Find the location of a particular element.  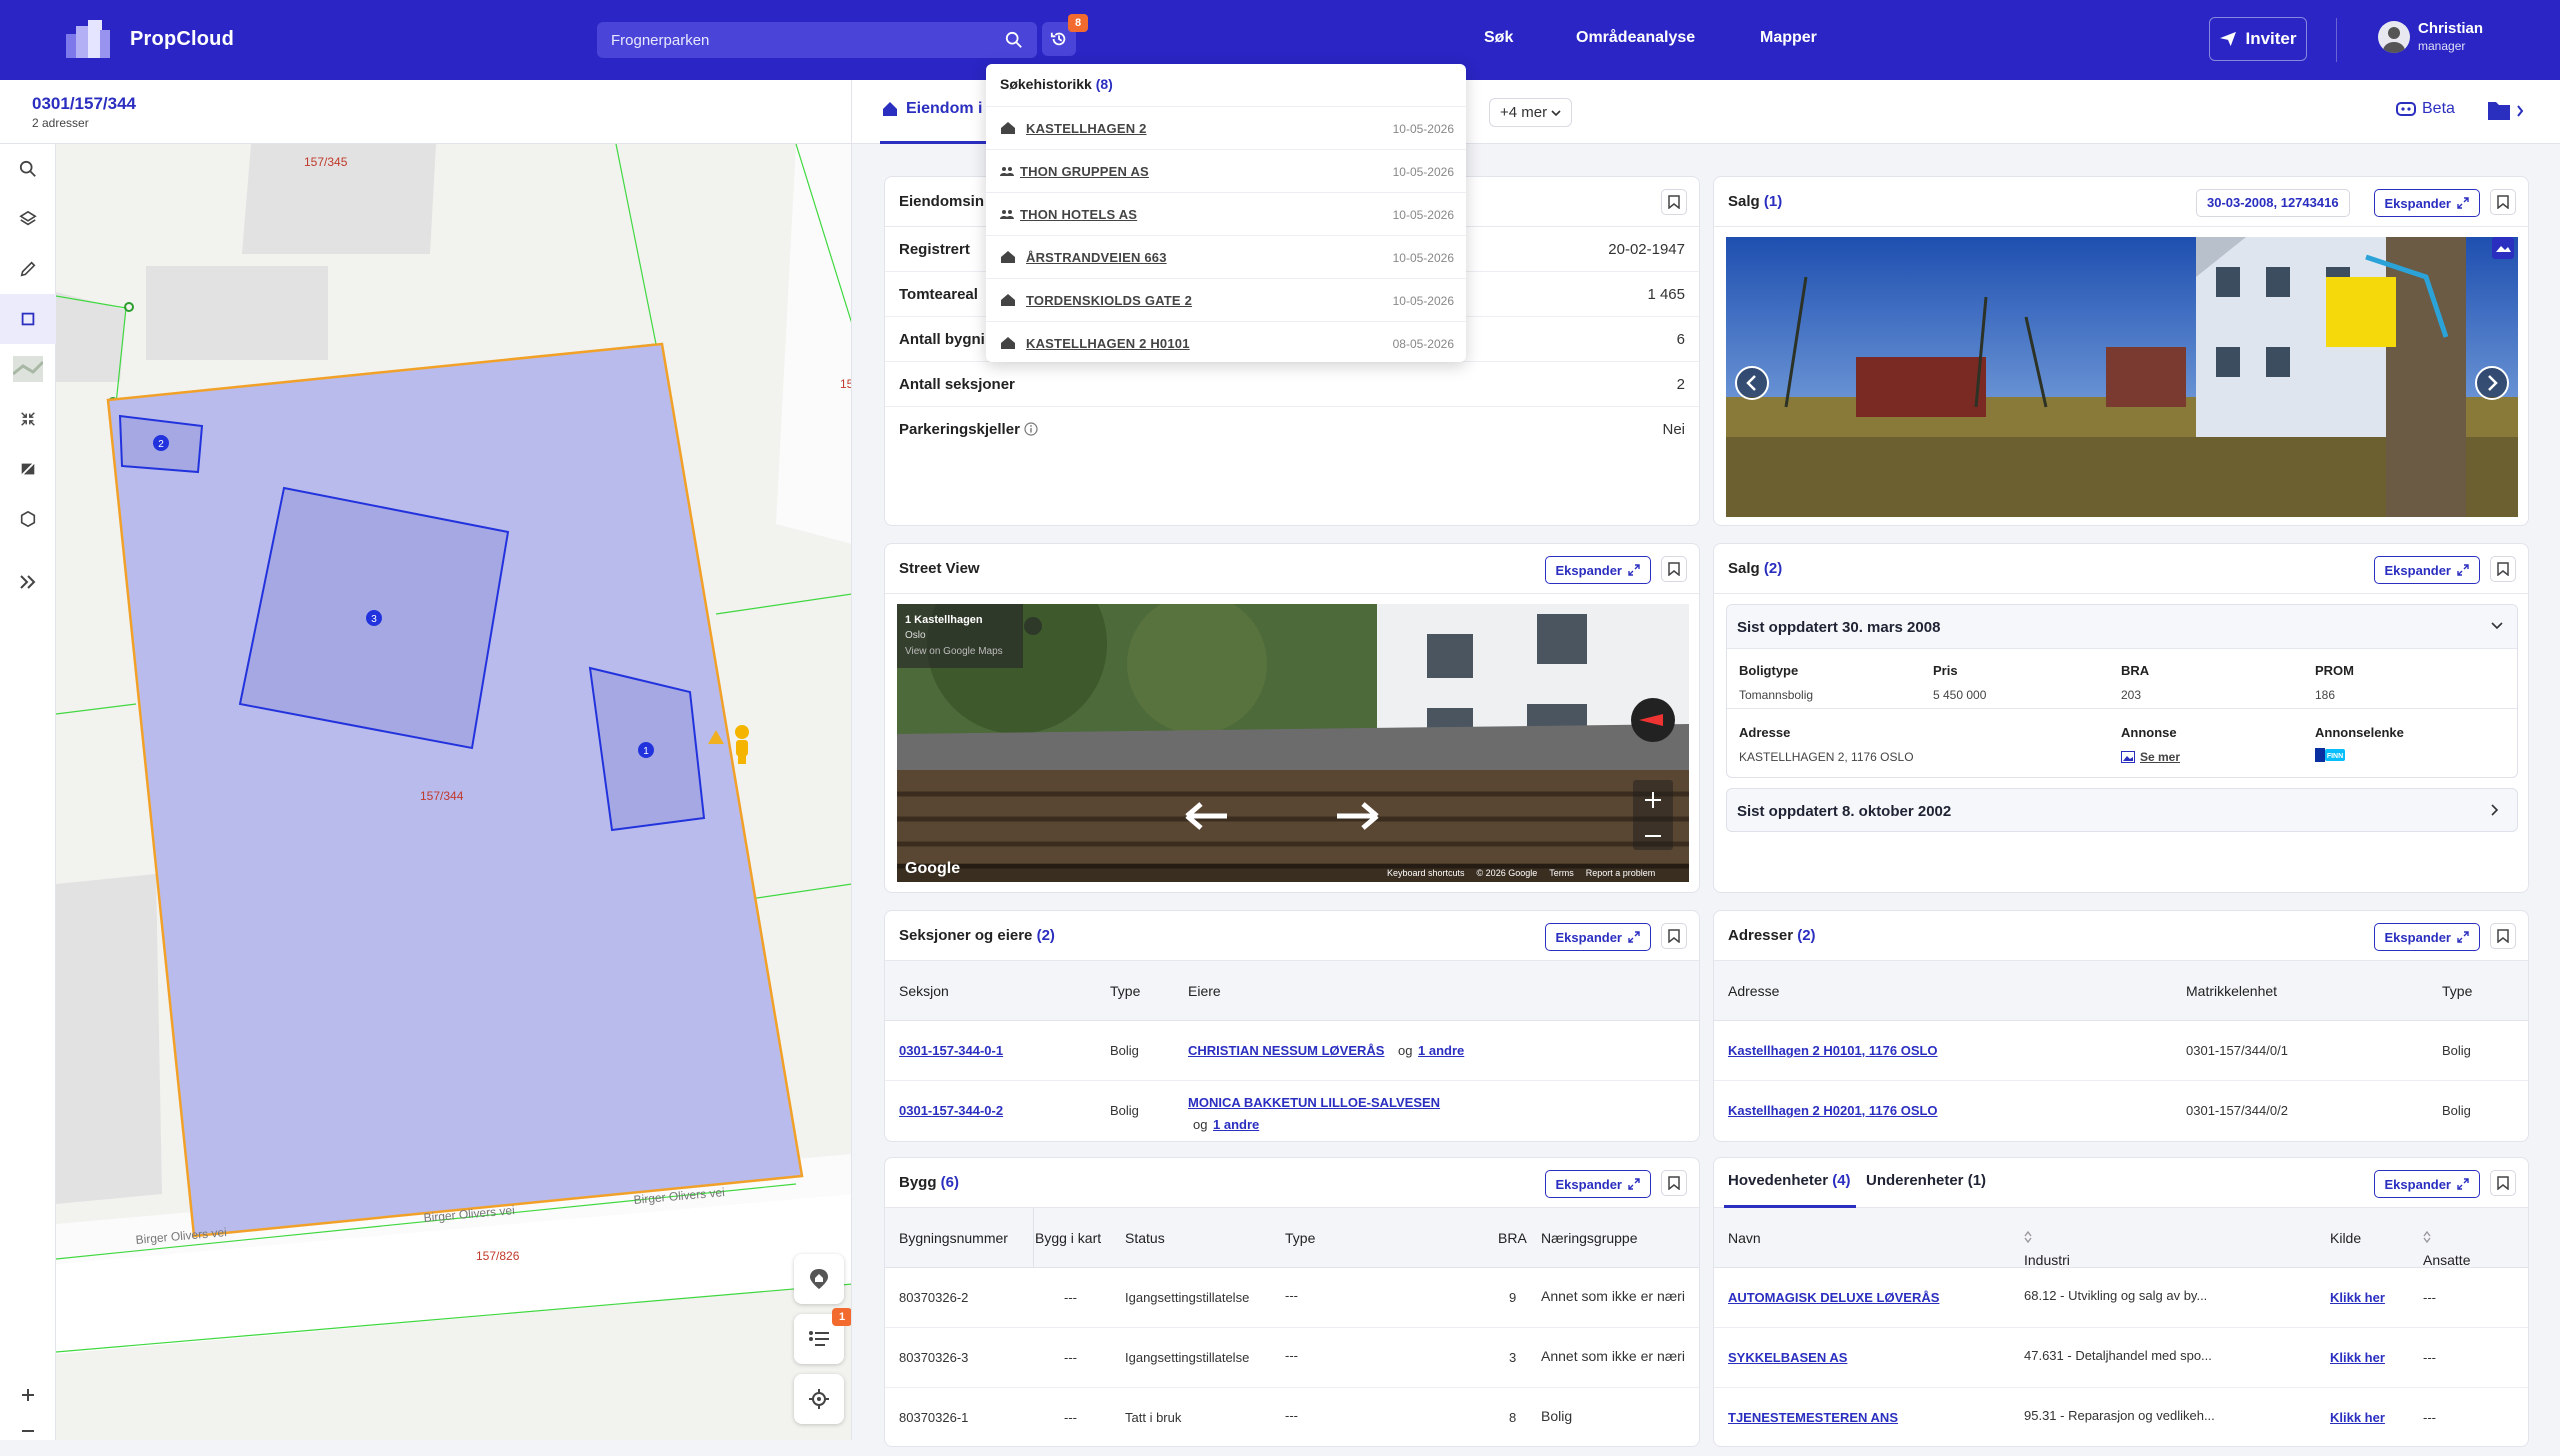

user-menu: Christian manager is located at coordinates (2430, 37).